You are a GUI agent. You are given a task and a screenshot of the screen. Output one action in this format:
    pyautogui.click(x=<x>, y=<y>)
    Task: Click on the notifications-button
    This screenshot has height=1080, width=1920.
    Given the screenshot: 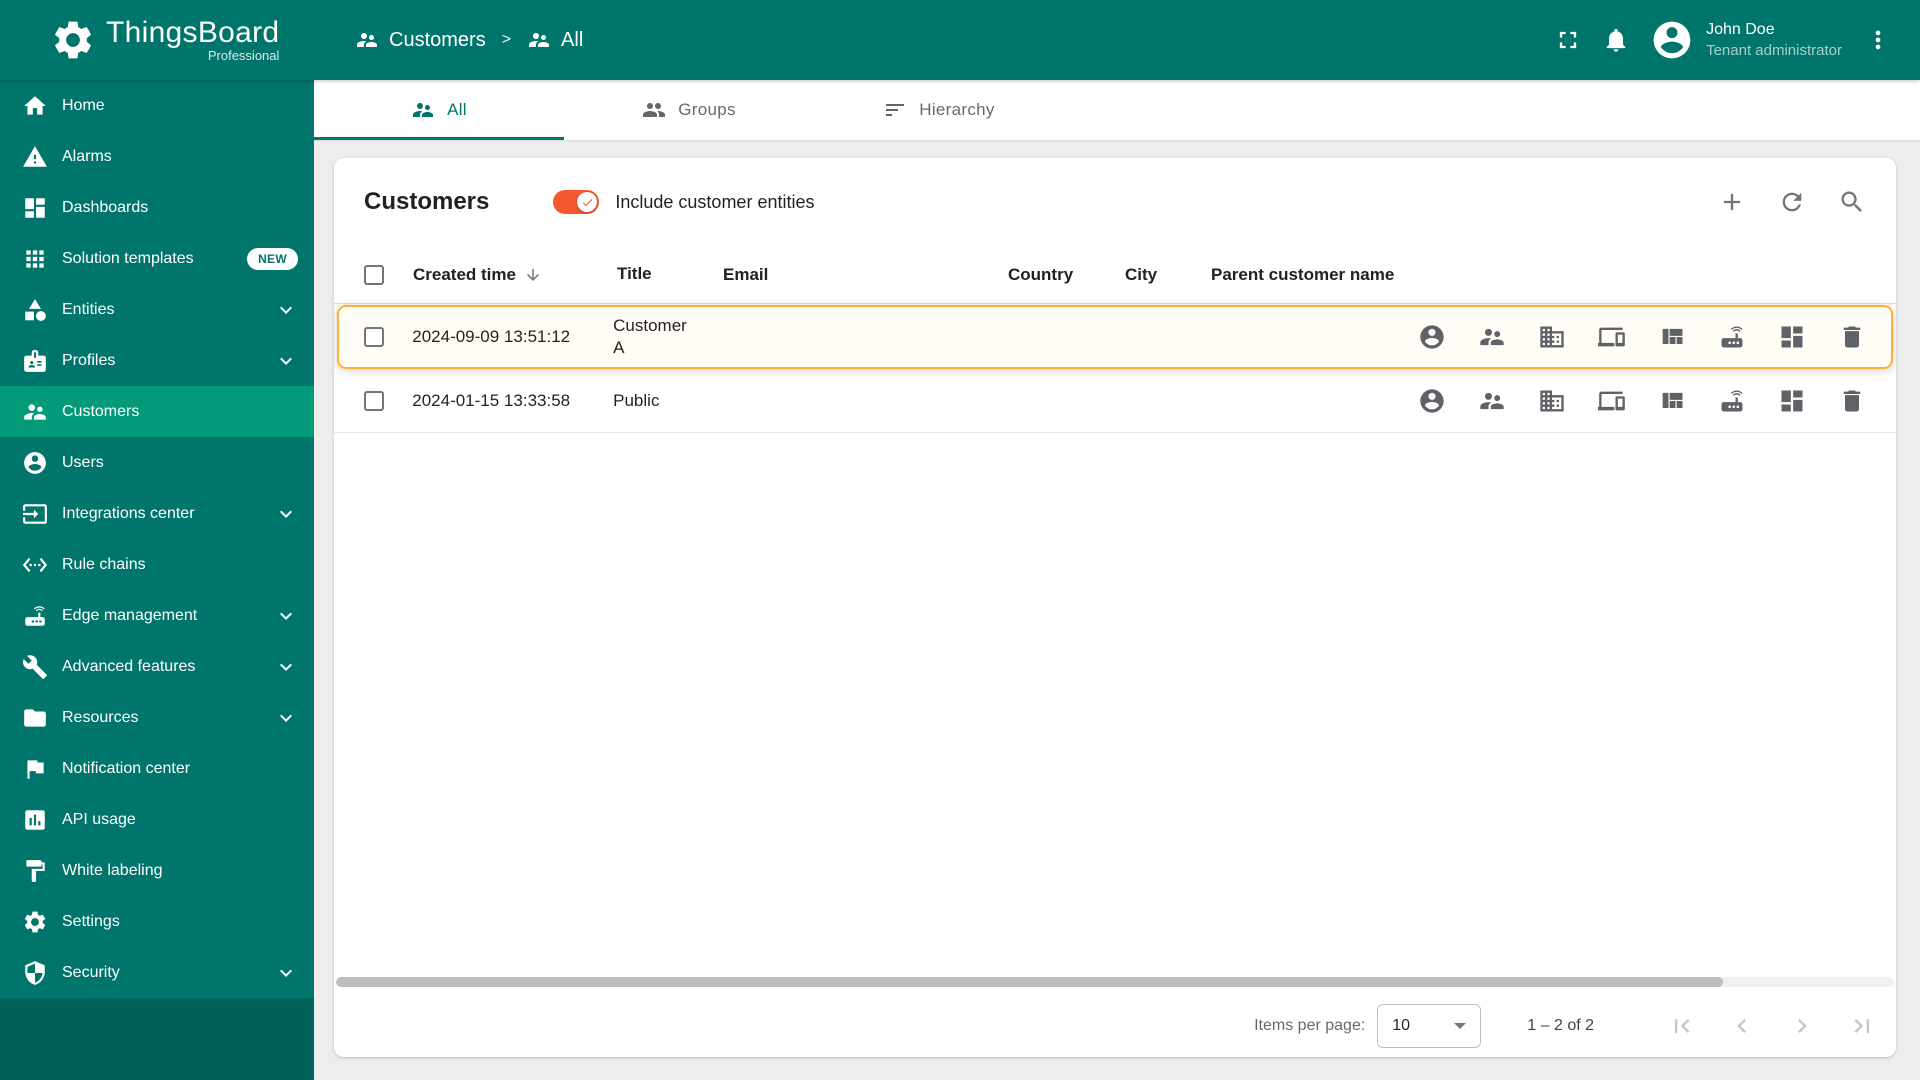 What is the action you would take?
    pyautogui.click(x=1616, y=40)
    